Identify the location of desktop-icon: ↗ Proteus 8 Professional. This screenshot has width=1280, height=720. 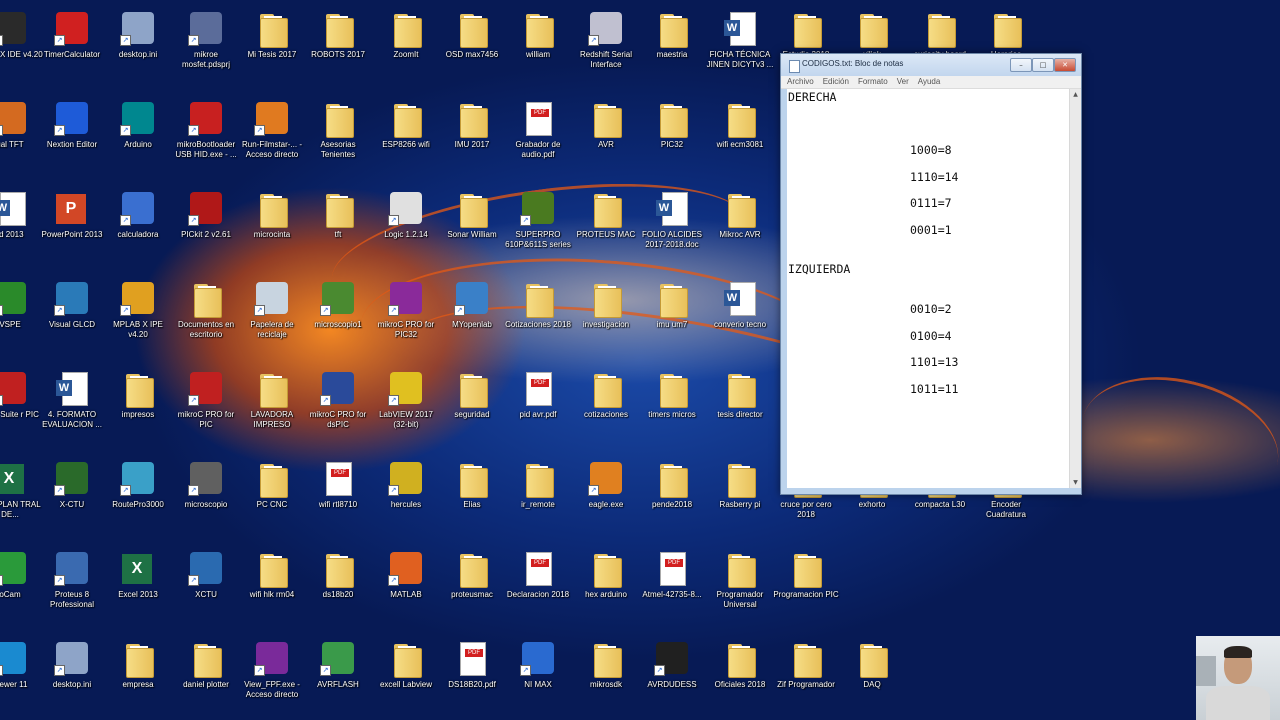
(72, 586).